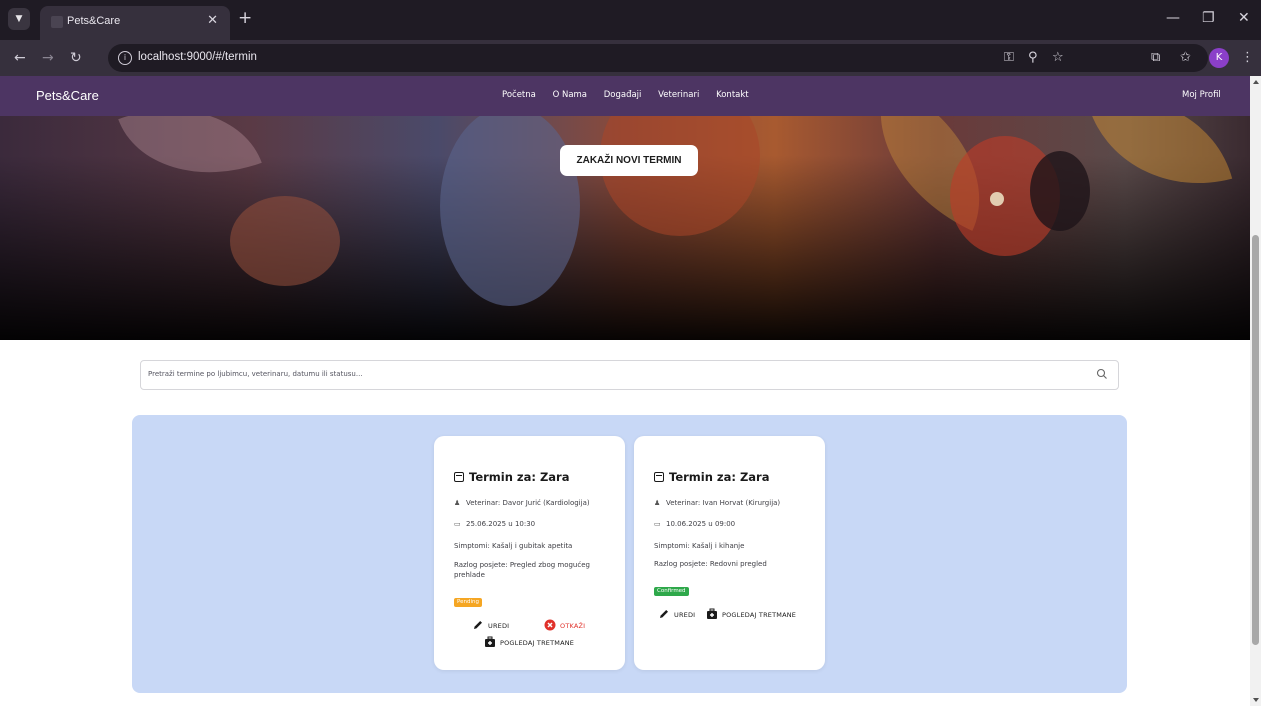  What do you see at coordinates (630, 20) in the screenshot?
I see `browser-tab-bar: ▼ Pets&Care ✕ + — ❐ ✕` at bounding box center [630, 20].